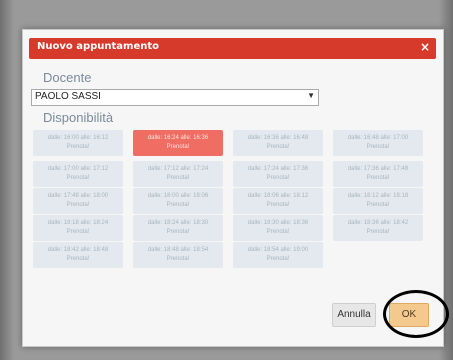 The width and height of the screenshot is (453, 360). I want to click on slot-button: dalle: 18:30 alle: 18:36 Prenota!, so click(278, 228).